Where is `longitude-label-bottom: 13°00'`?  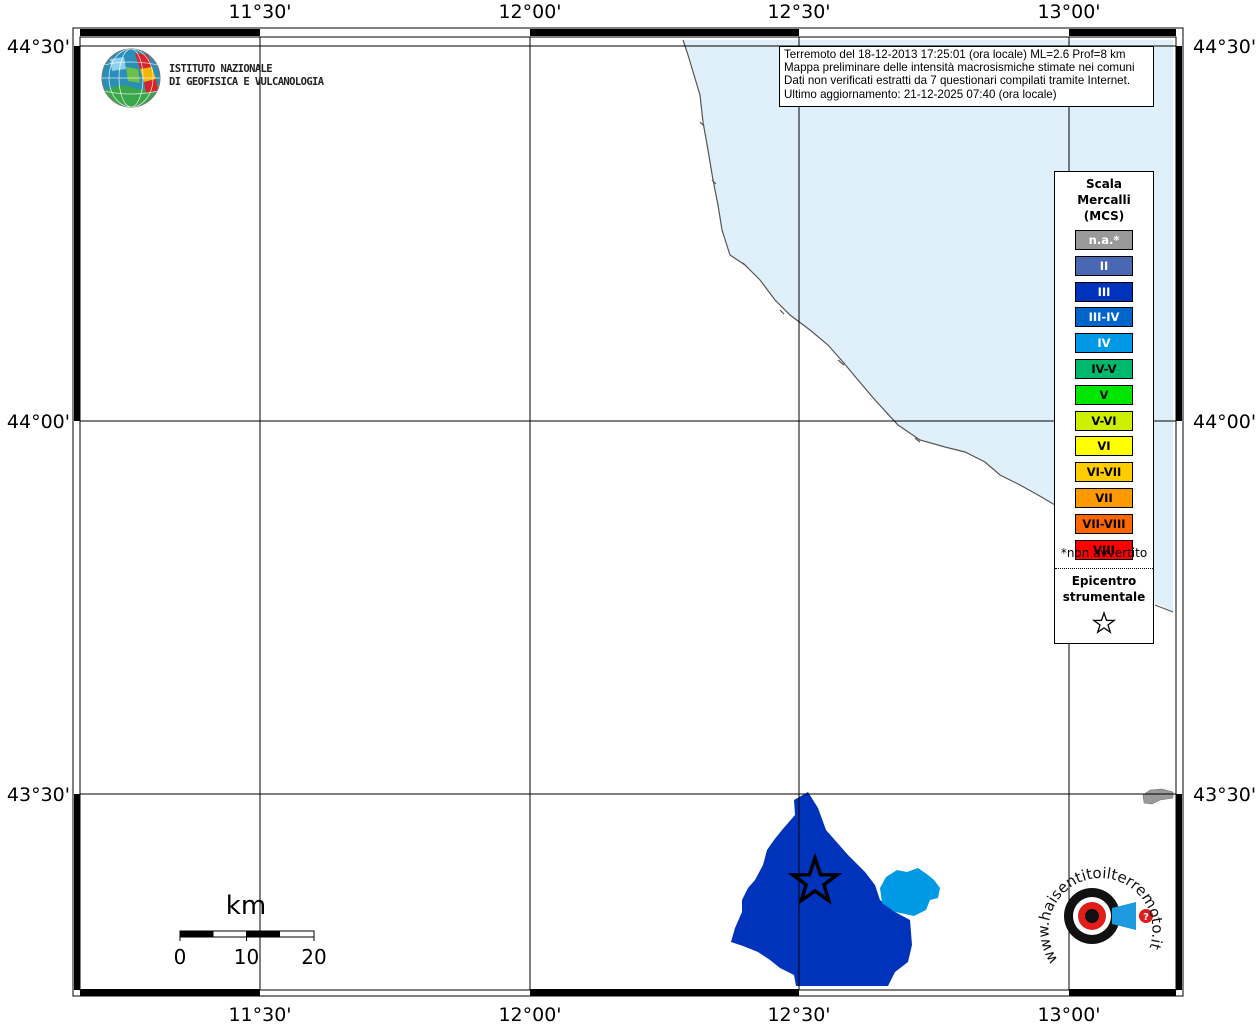
longitude-label-bottom: 13°00' is located at coordinates (1068, 1014).